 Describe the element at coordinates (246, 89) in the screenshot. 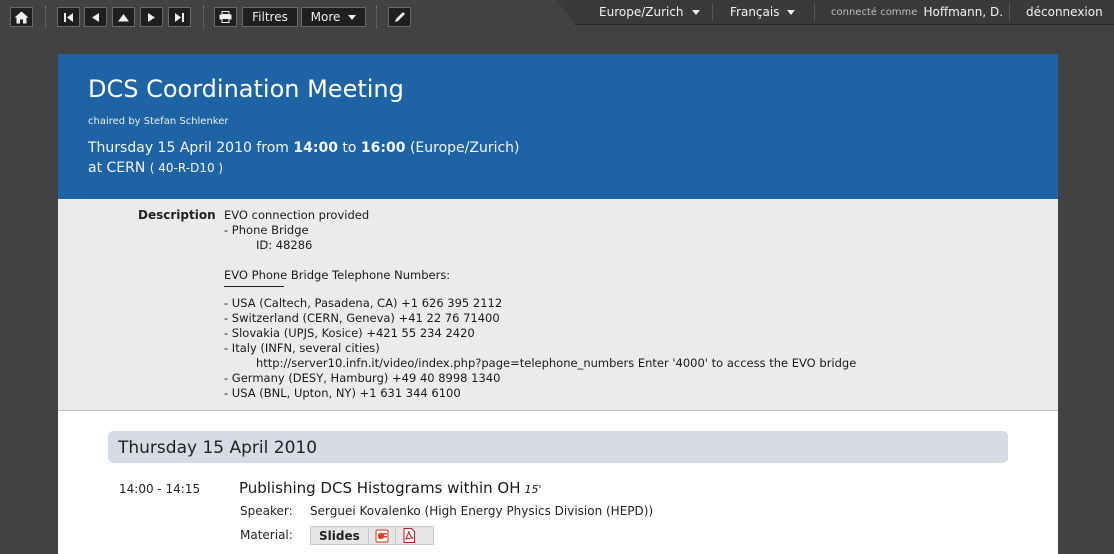

I see `event-title: DCS Coordination Meeting` at that location.